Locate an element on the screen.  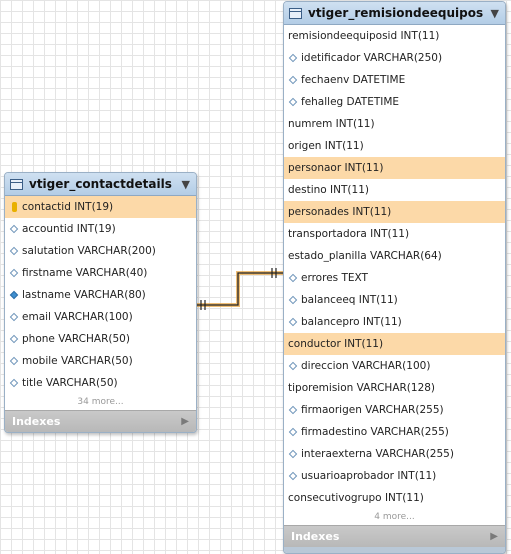
column-label: firstname VARCHAR(40) is located at coordinates (85, 273).